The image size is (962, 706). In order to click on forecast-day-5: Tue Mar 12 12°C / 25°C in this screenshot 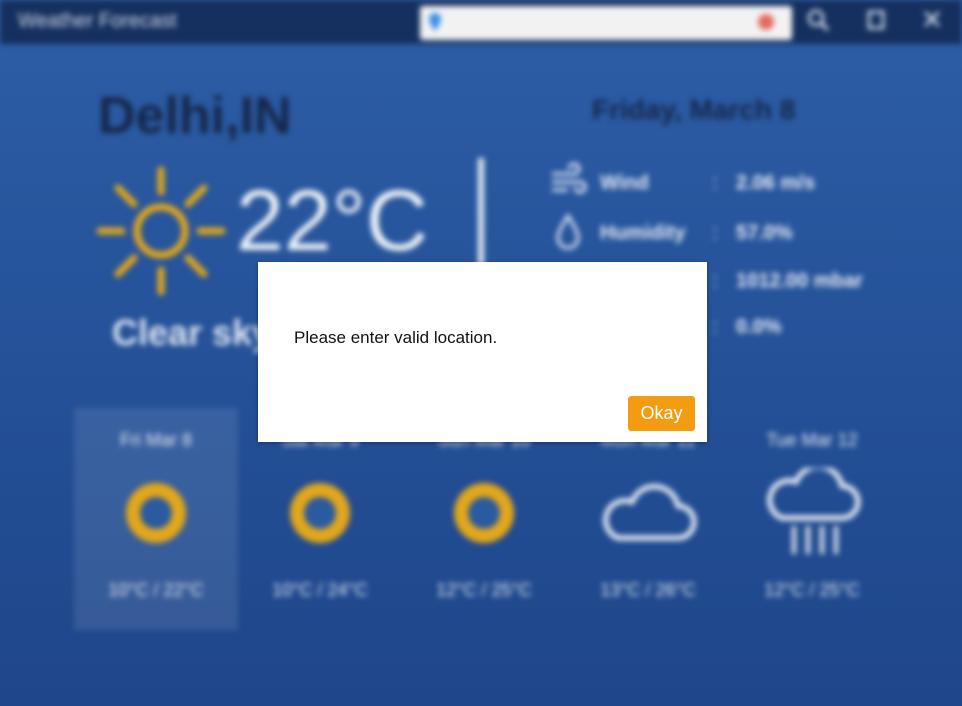, I will do `click(812, 519)`.